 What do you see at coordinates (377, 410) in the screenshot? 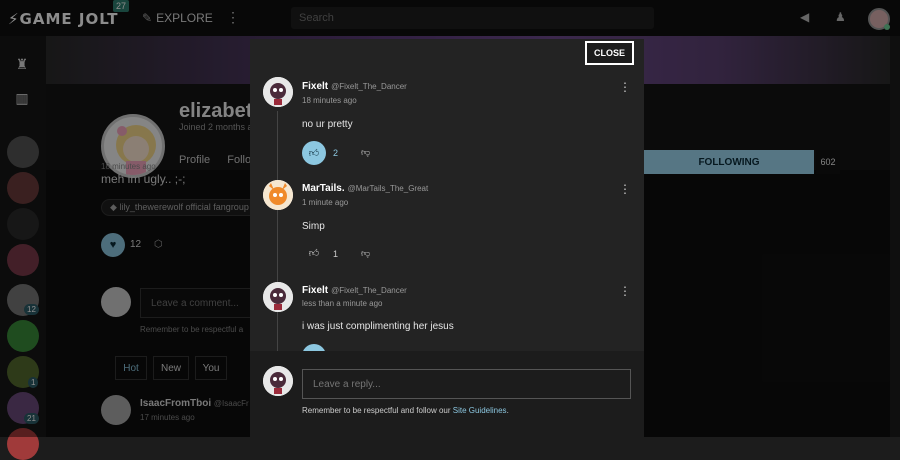
I see `reply-note-text: Remember to be respectful and follow our` at bounding box center [377, 410].